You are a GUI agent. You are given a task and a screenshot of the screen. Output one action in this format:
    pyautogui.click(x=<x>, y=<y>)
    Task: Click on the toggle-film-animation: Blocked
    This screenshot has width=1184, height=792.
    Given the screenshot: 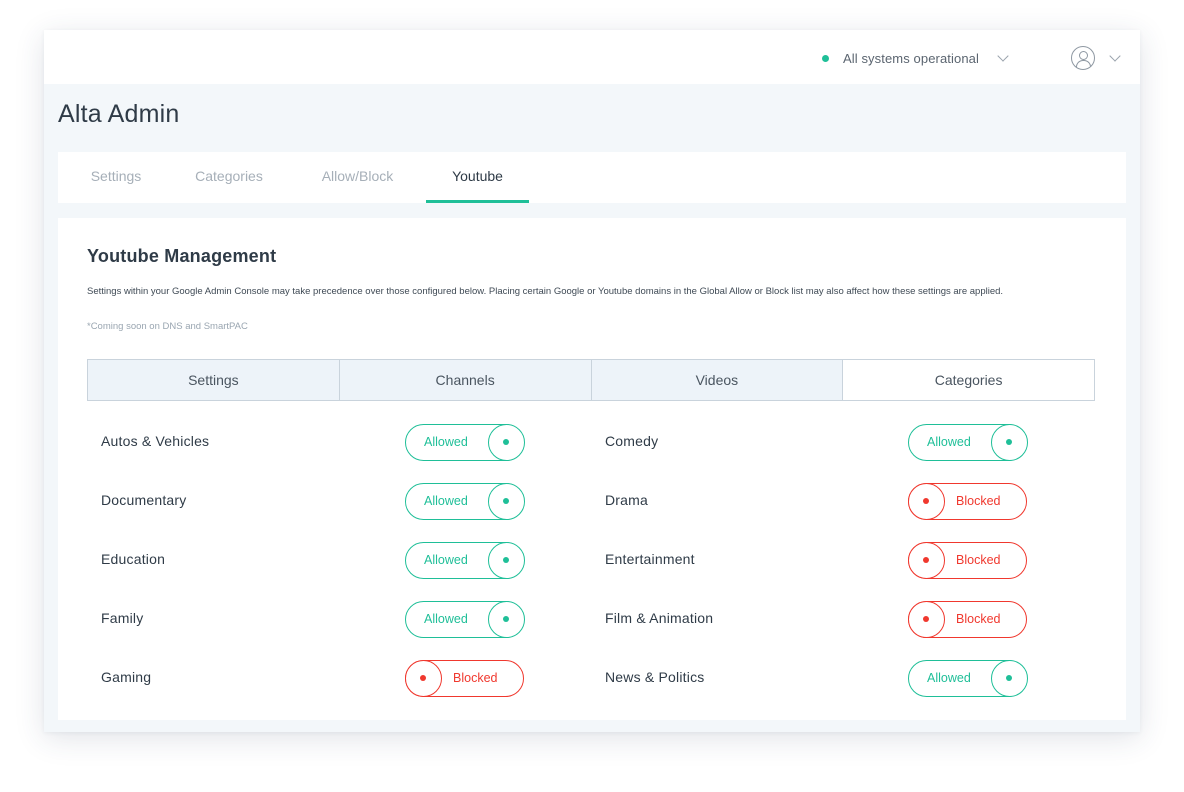 What is the action you would take?
    pyautogui.click(x=967, y=619)
    